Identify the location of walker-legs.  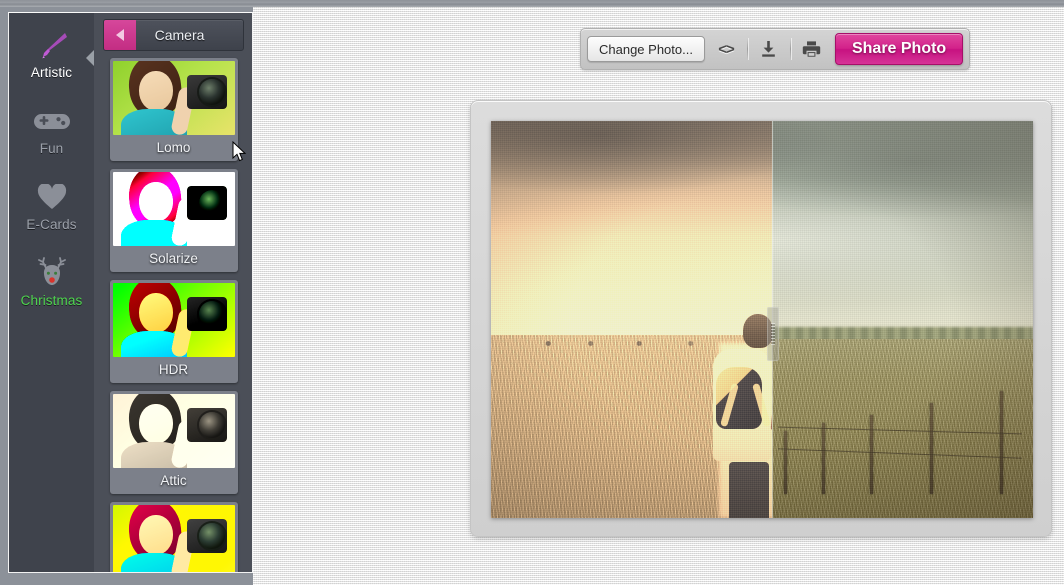
(749, 490).